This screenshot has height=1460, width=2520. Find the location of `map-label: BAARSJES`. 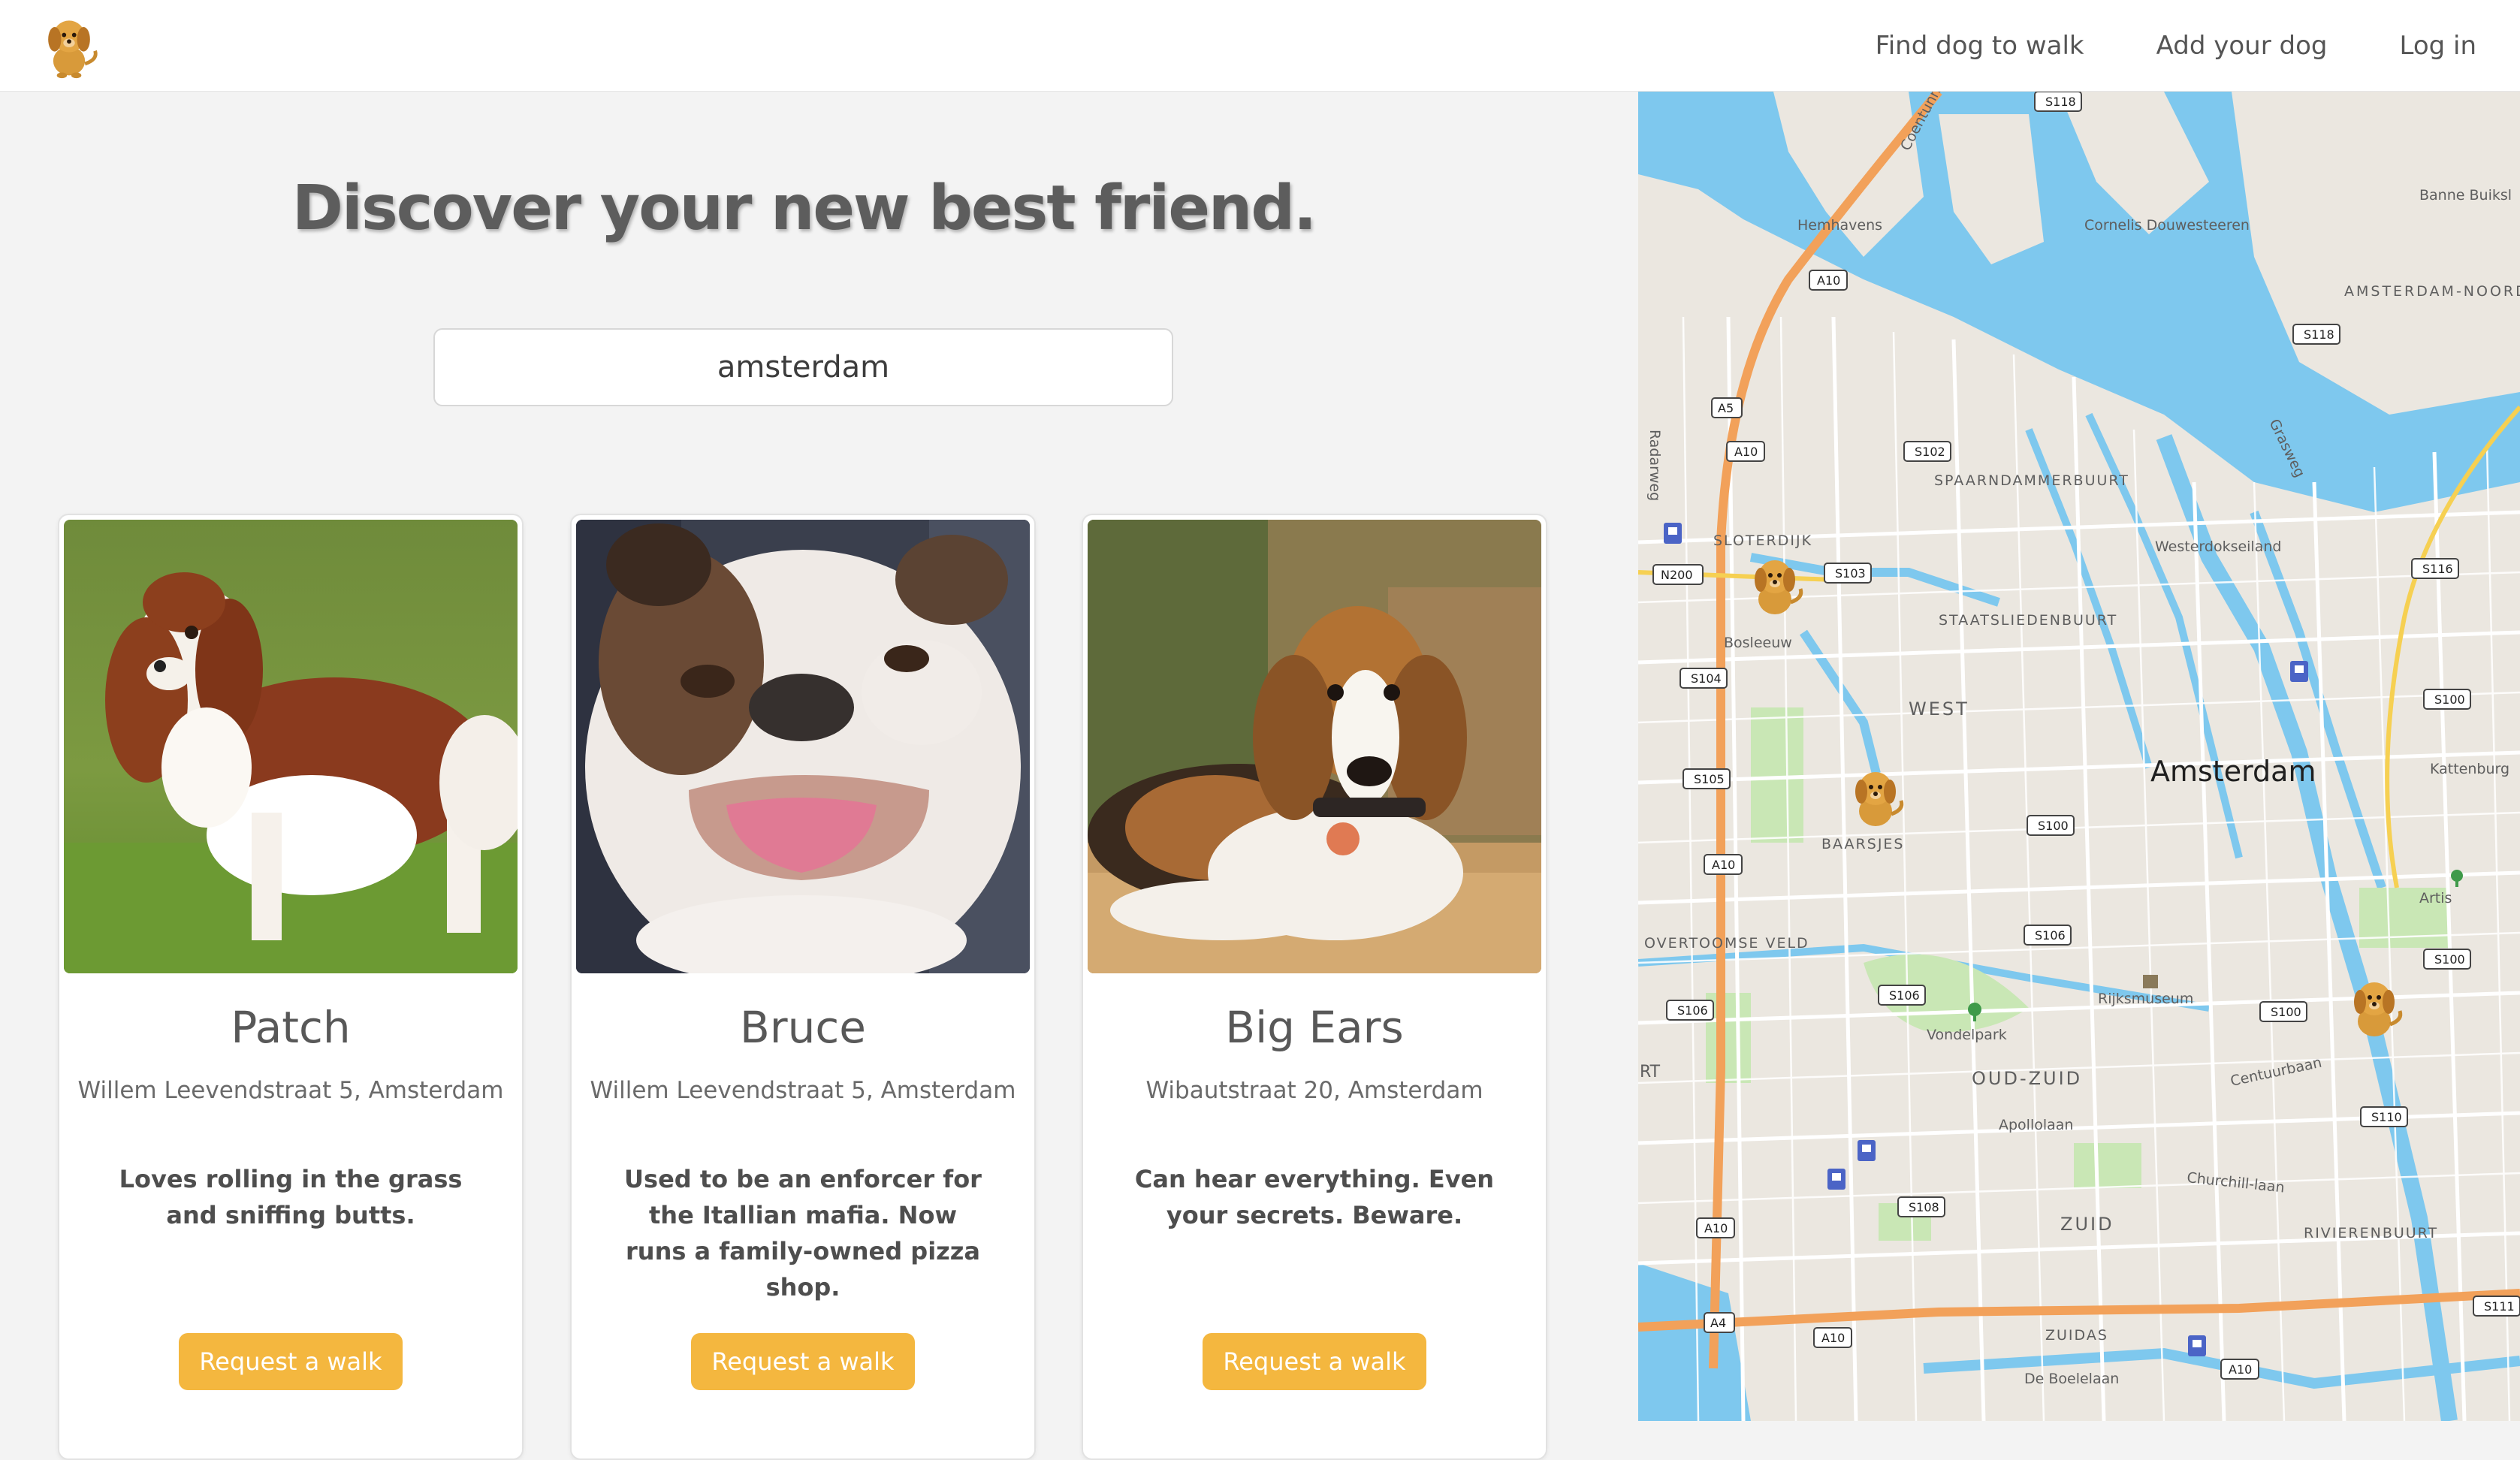

map-label: BAARSJES is located at coordinates (1863, 844).